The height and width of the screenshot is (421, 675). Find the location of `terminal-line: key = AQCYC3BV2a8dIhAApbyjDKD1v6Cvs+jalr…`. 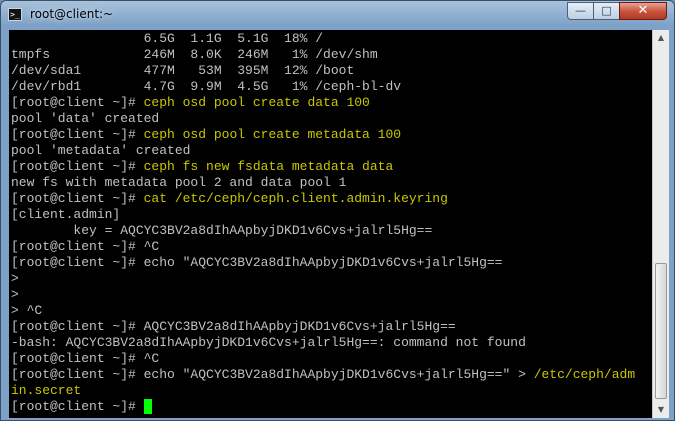

terminal-line: key = AQCYC3BV2a8dIhAApbyjDKD1v6Cvs+jalr… is located at coordinates (221, 231).